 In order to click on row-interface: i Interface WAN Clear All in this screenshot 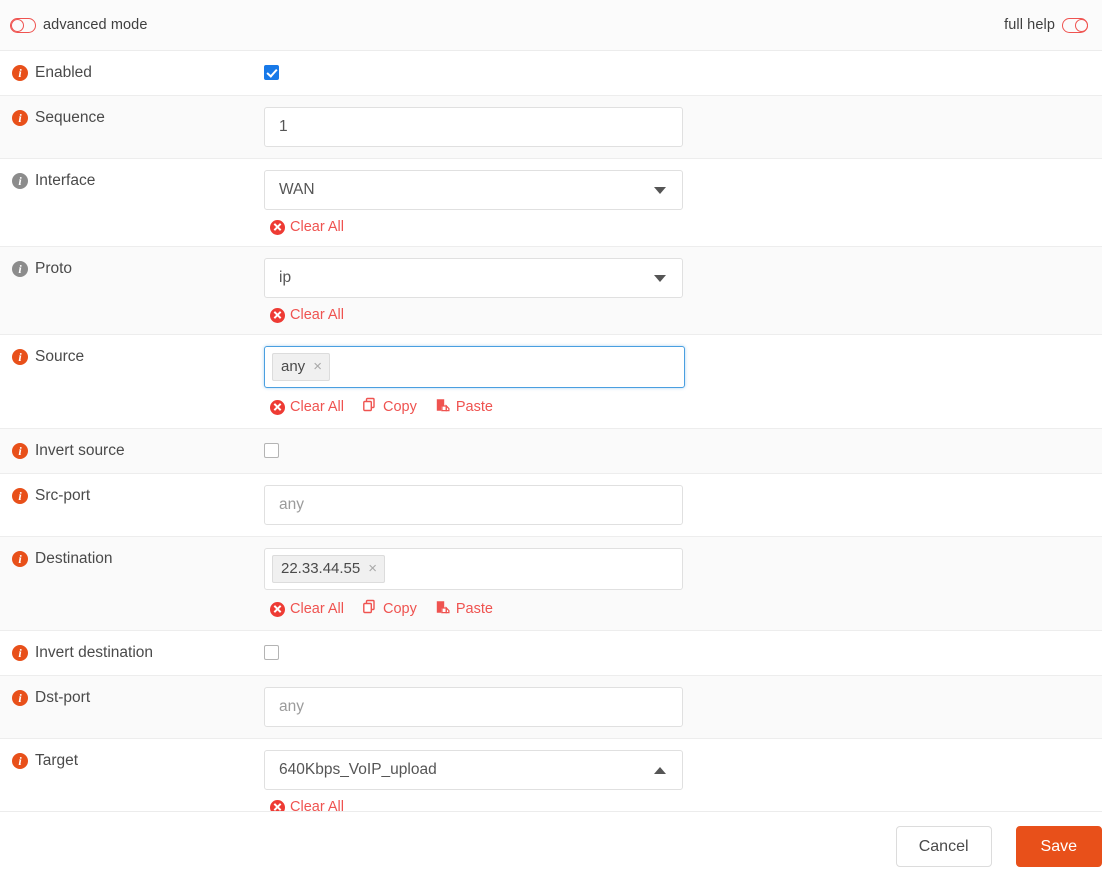, I will do `click(551, 203)`.